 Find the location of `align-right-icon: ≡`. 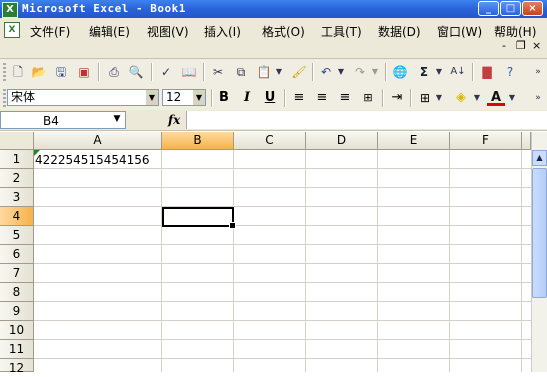

align-right-icon: ≡ is located at coordinates (345, 98).